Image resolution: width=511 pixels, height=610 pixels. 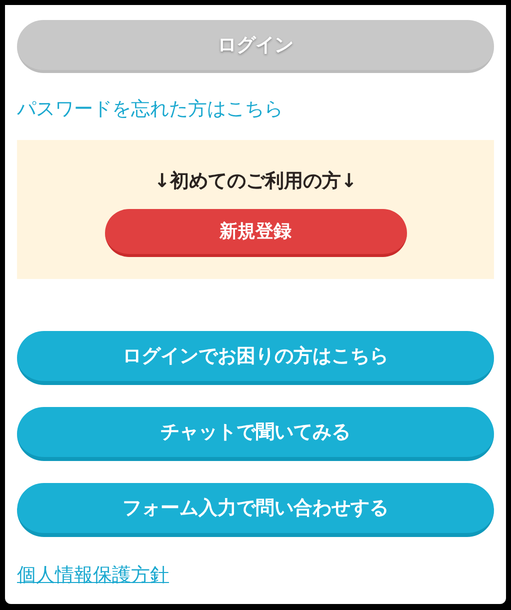 What do you see at coordinates (255, 358) in the screenshot?
I see `help-button: ログインでお困りの方はこちら` at bounding box center [255, 358].